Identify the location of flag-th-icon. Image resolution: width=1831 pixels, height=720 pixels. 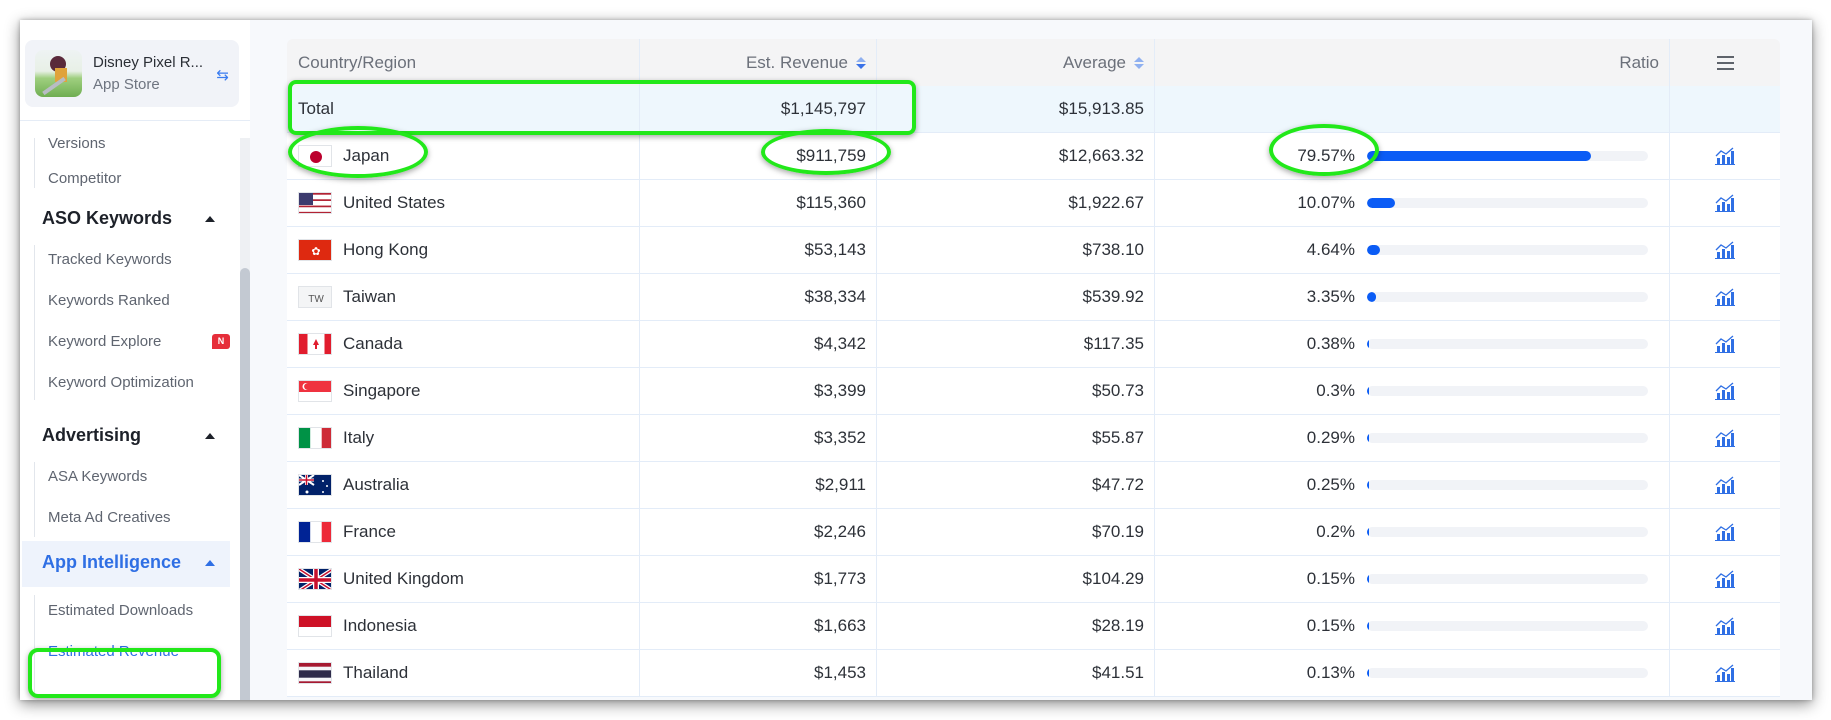
(315, 673).